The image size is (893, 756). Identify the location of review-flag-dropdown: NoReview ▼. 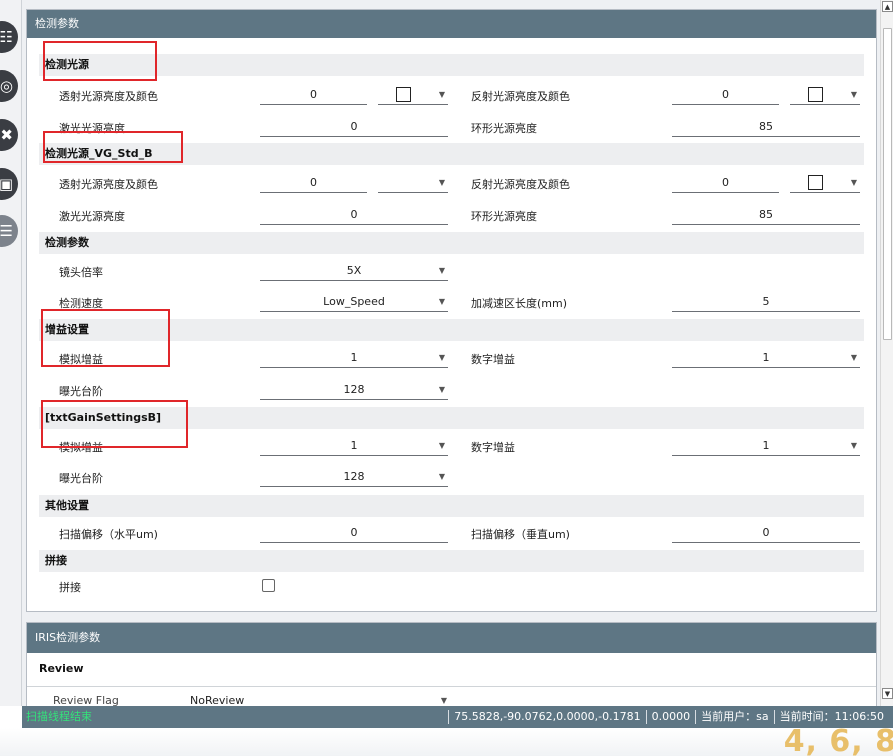
(318, 698).